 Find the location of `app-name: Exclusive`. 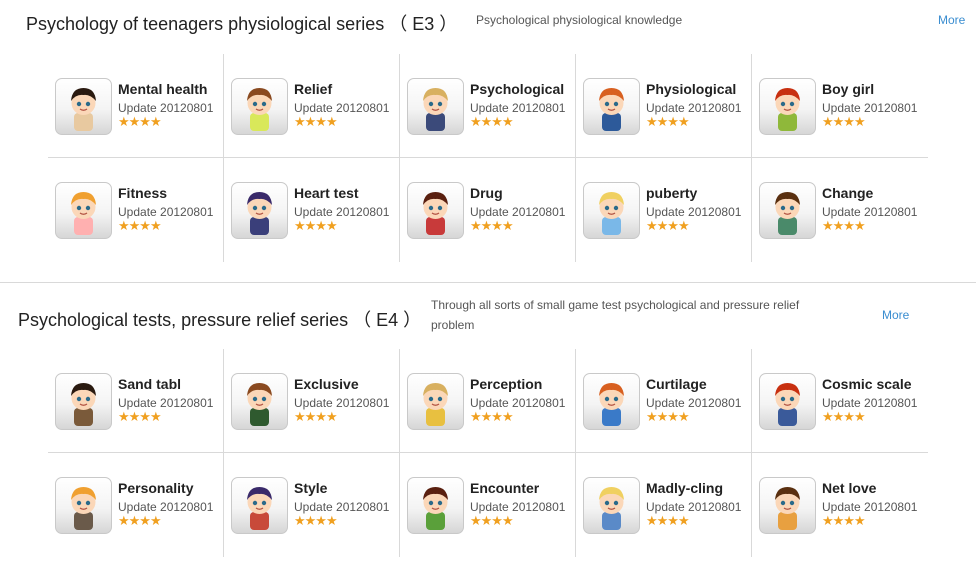

app-name: Exclusive is located at coordinates (326, 384).